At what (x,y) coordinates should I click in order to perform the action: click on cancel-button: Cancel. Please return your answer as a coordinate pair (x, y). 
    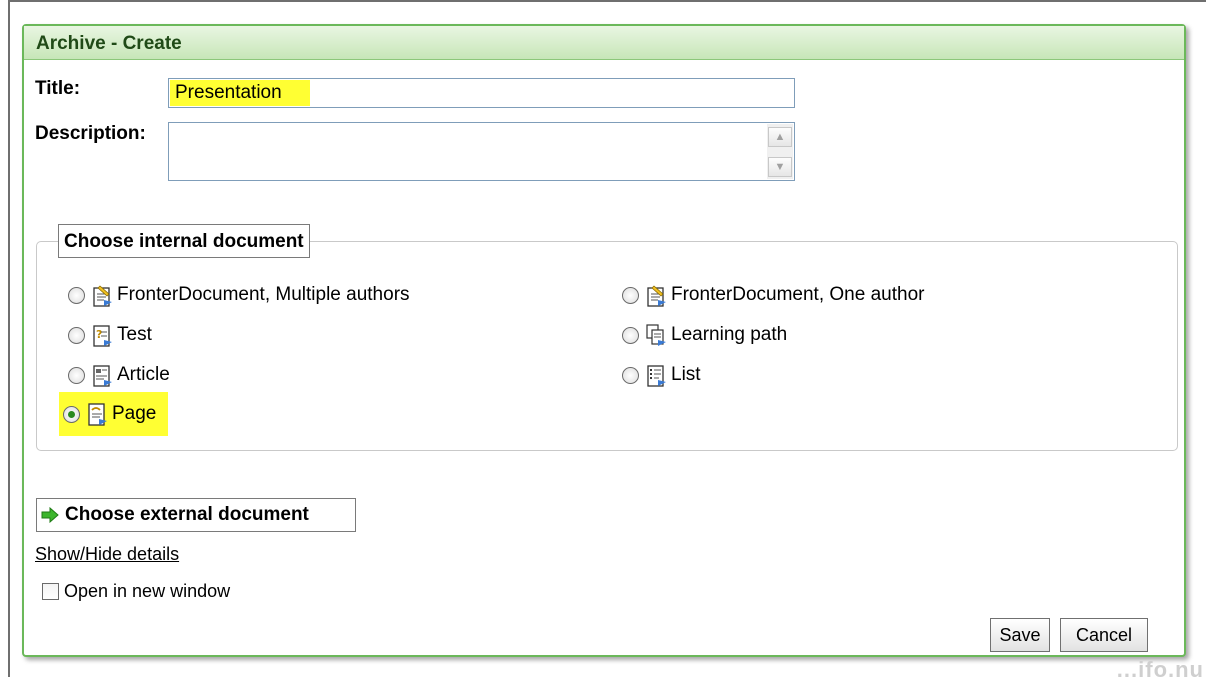
    Looking at the image, I should click on (1104, 635).